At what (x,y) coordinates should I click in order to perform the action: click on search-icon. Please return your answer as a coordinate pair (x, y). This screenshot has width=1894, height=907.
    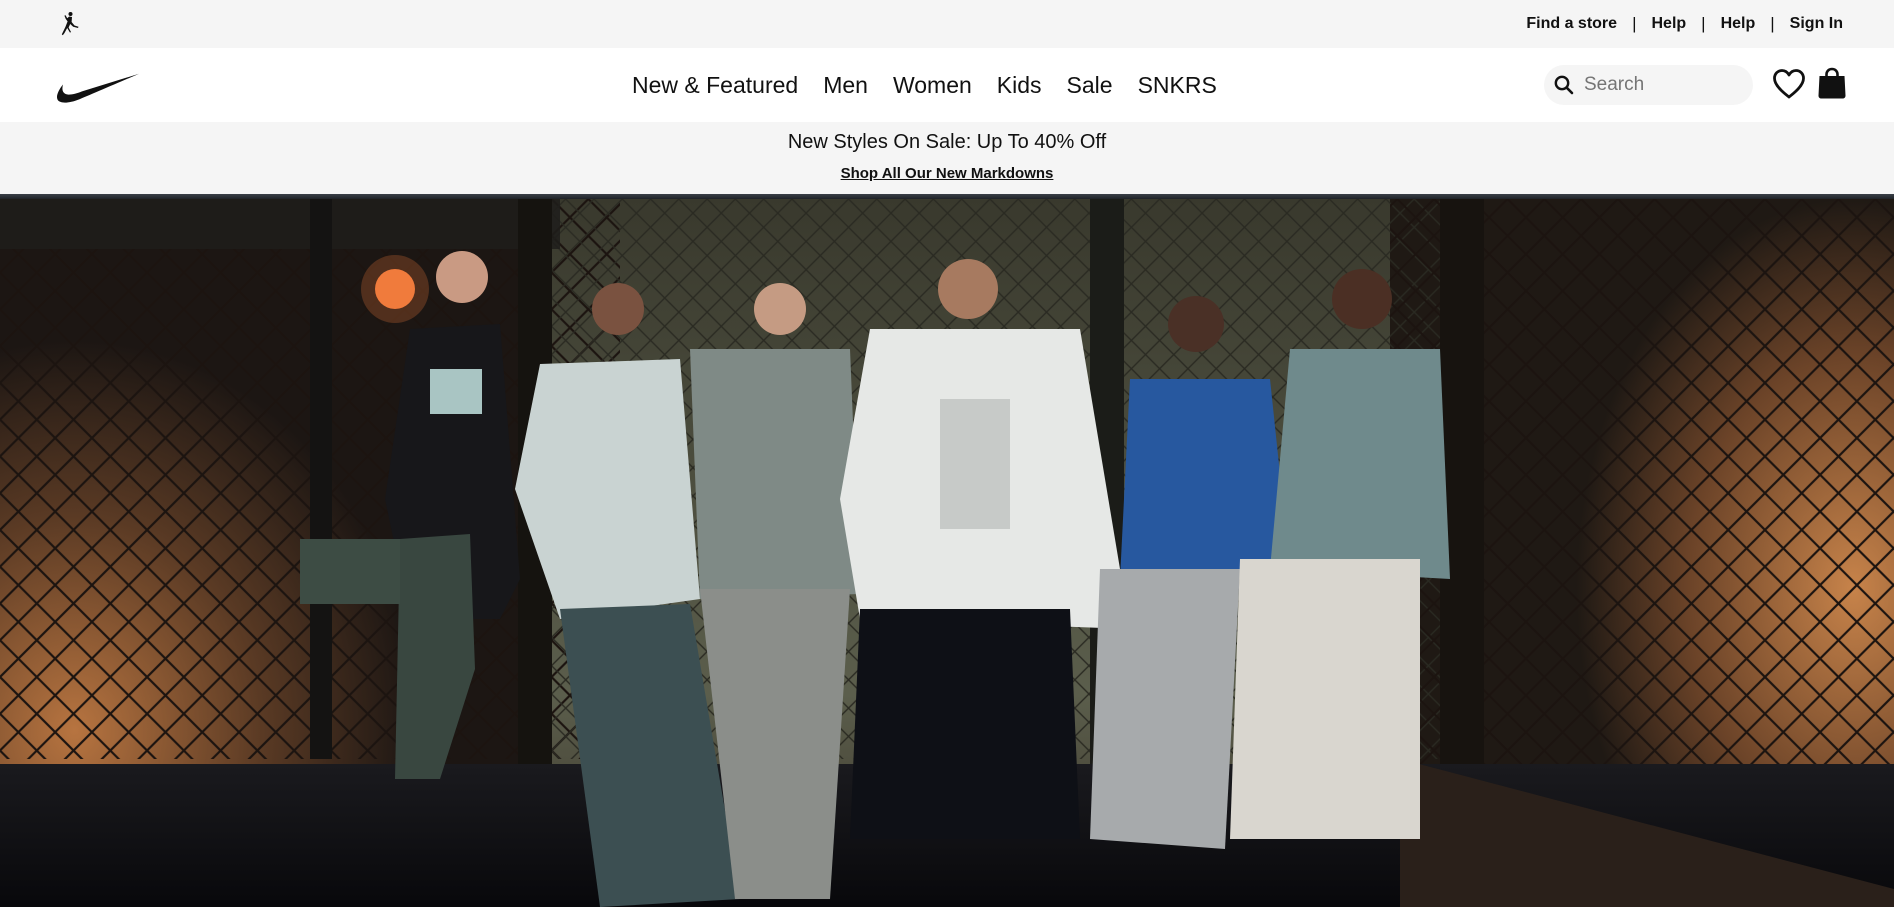
    Looking at the image, I should click on (1564, 85).